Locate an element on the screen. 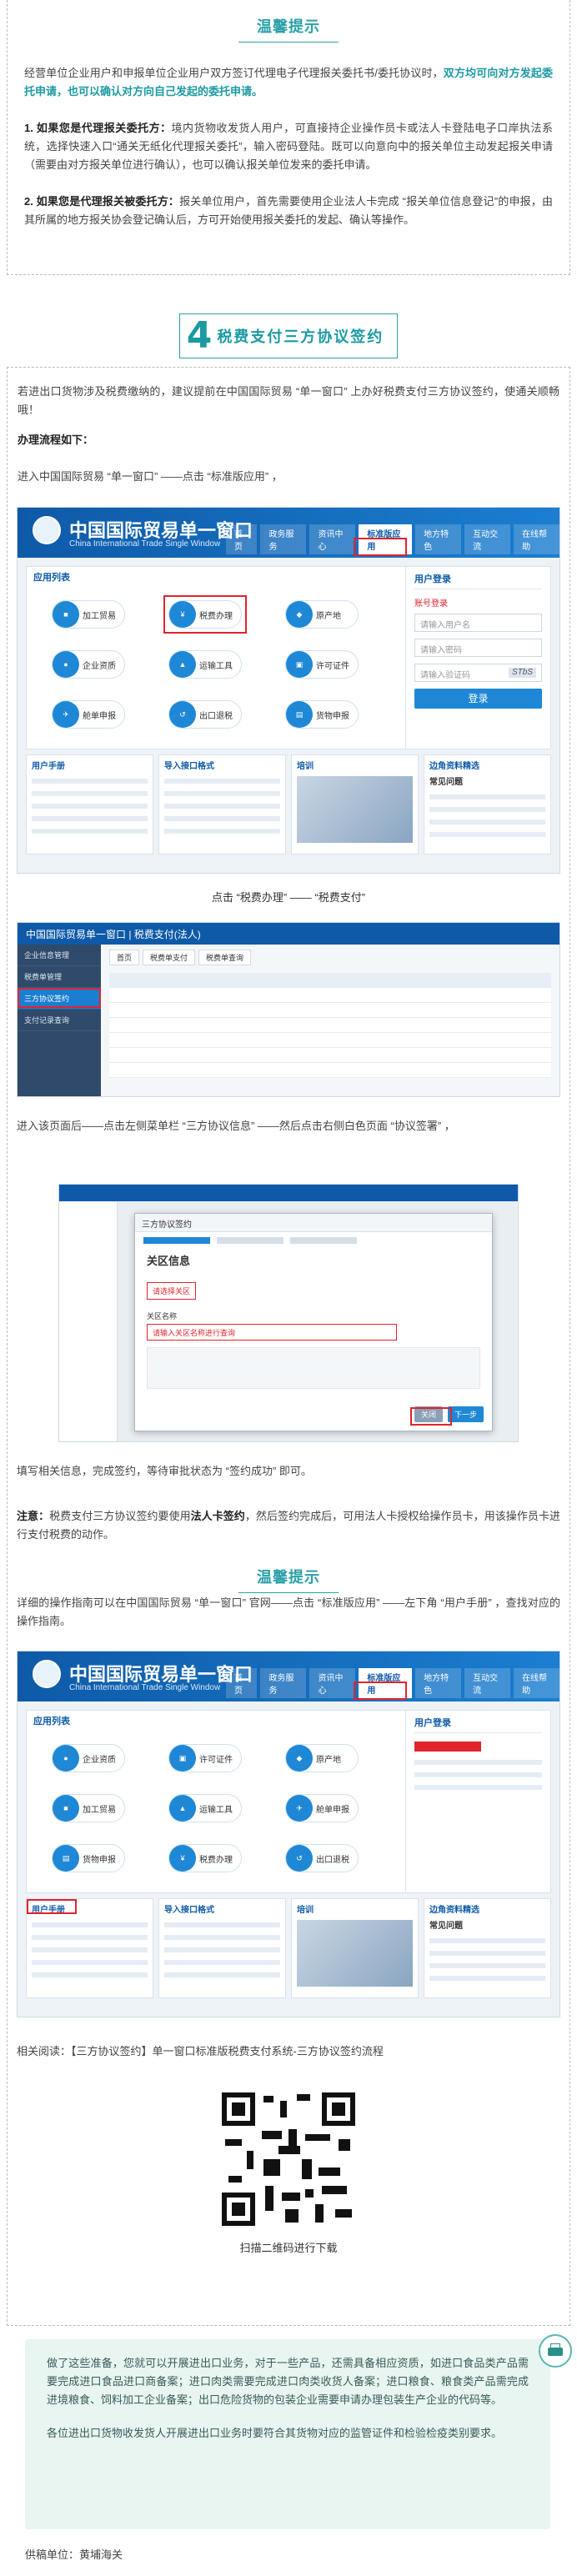  tax-window-titlebar: 中国国际贸易单一窗口 | 税费支付(法人) is located at coordinates (288, 934).